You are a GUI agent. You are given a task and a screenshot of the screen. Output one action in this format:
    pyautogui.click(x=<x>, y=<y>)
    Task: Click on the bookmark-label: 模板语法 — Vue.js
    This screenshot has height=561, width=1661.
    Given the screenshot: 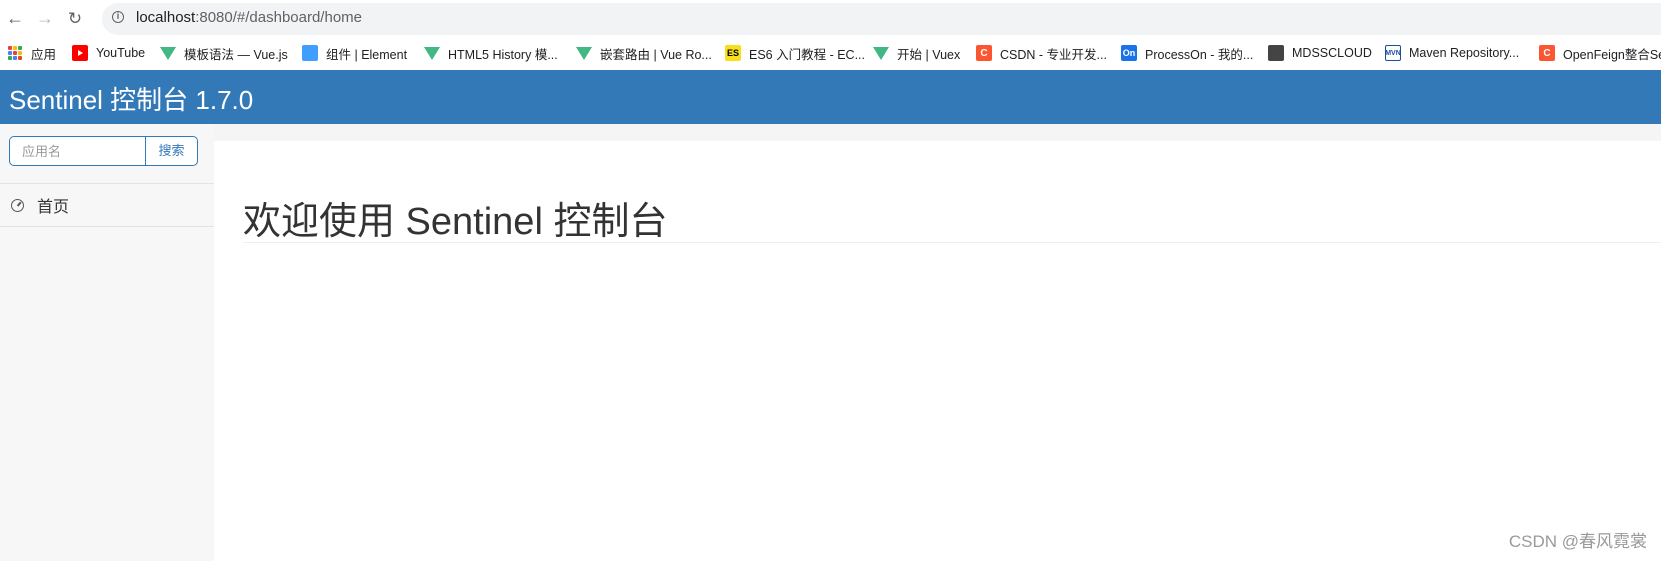 What is the action you would take?
    pyautogui.click(x=236, y=54)
    